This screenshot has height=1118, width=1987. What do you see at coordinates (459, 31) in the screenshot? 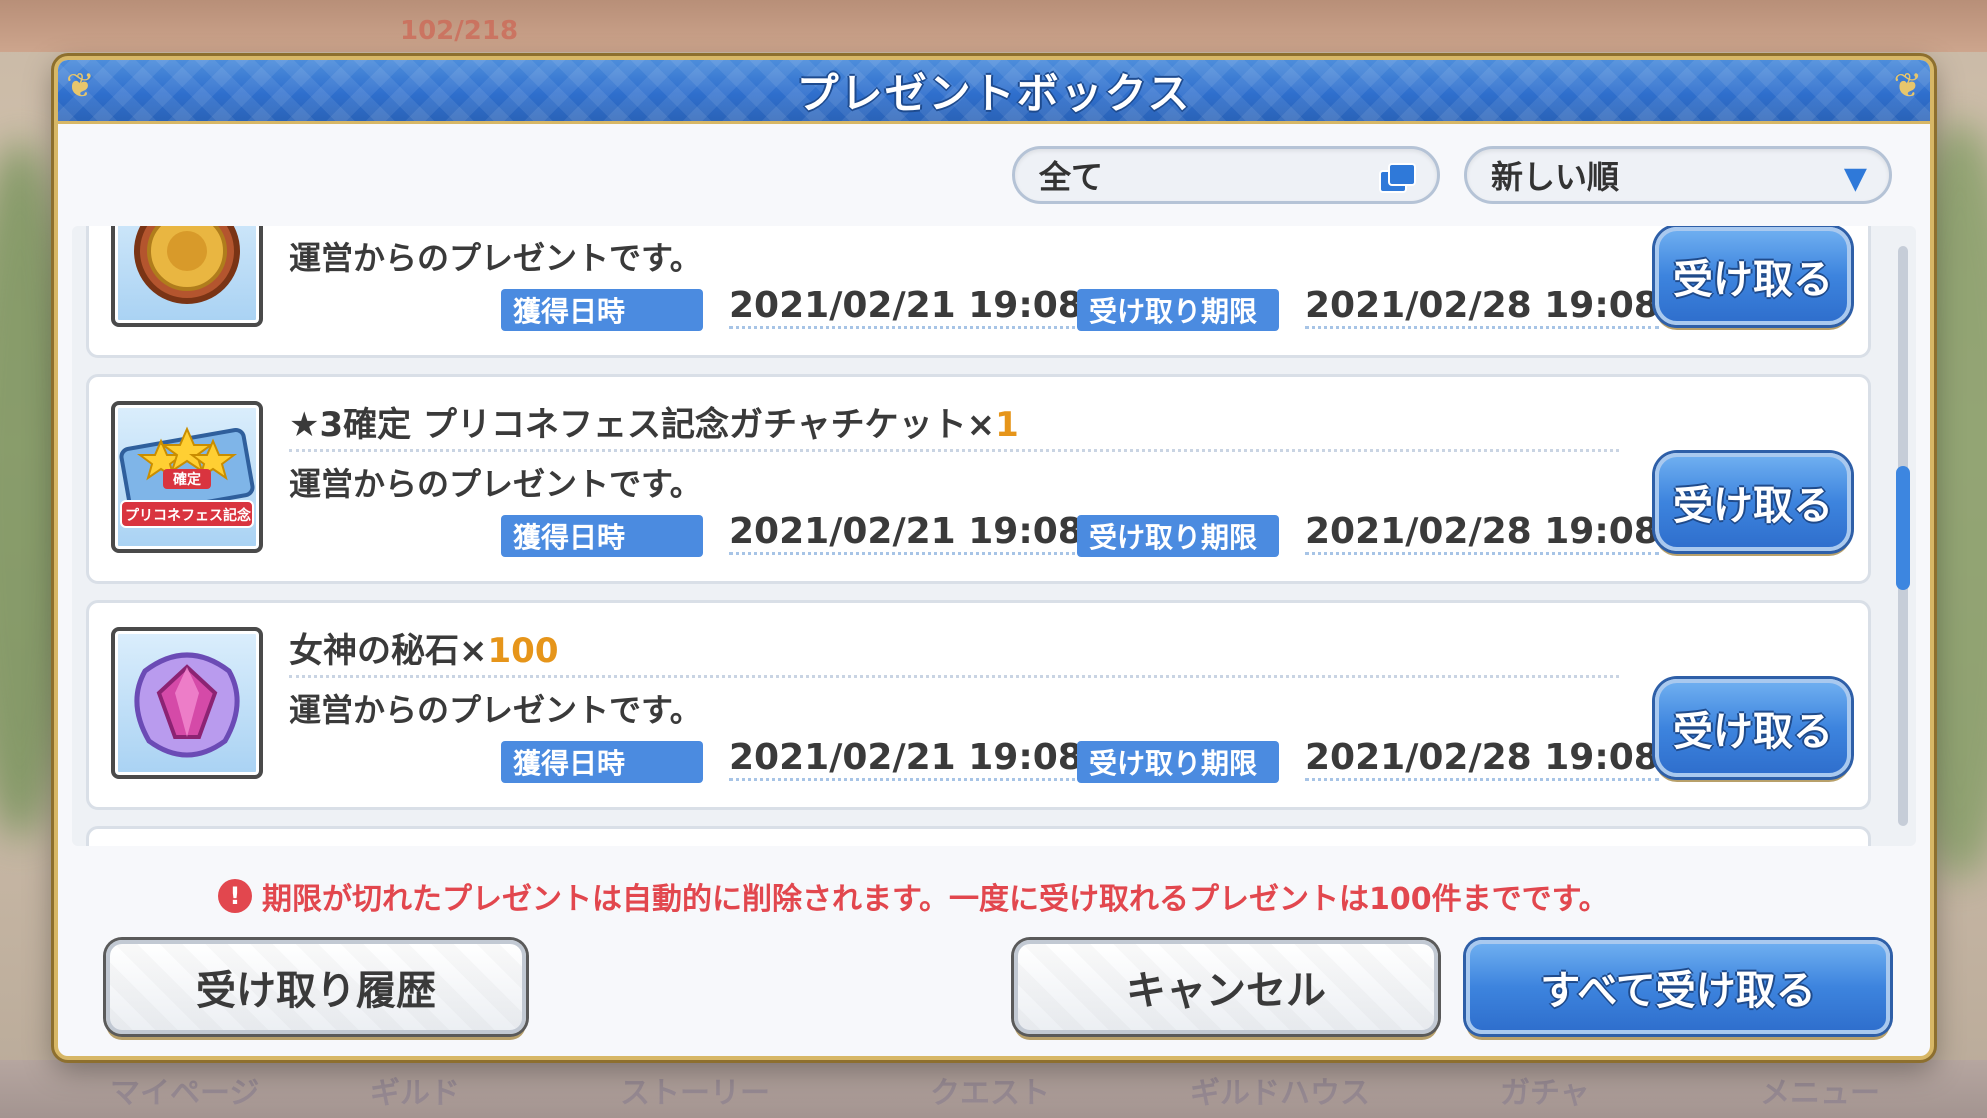
I see `top-counter: 102/218` at bounding box center [459, 31].